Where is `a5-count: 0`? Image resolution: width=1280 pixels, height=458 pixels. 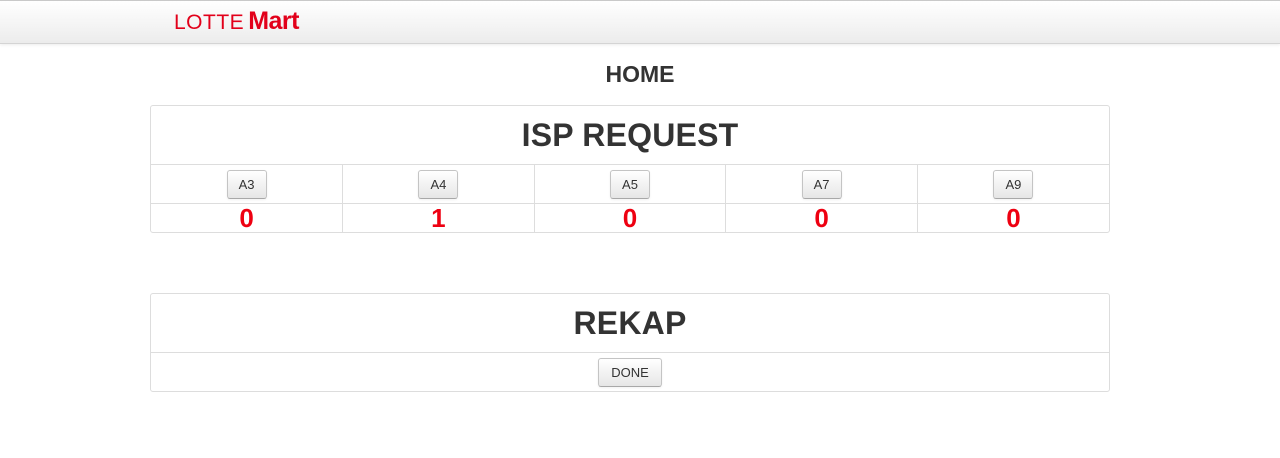
a5-count: 0 is located at coordinates (630, 217).